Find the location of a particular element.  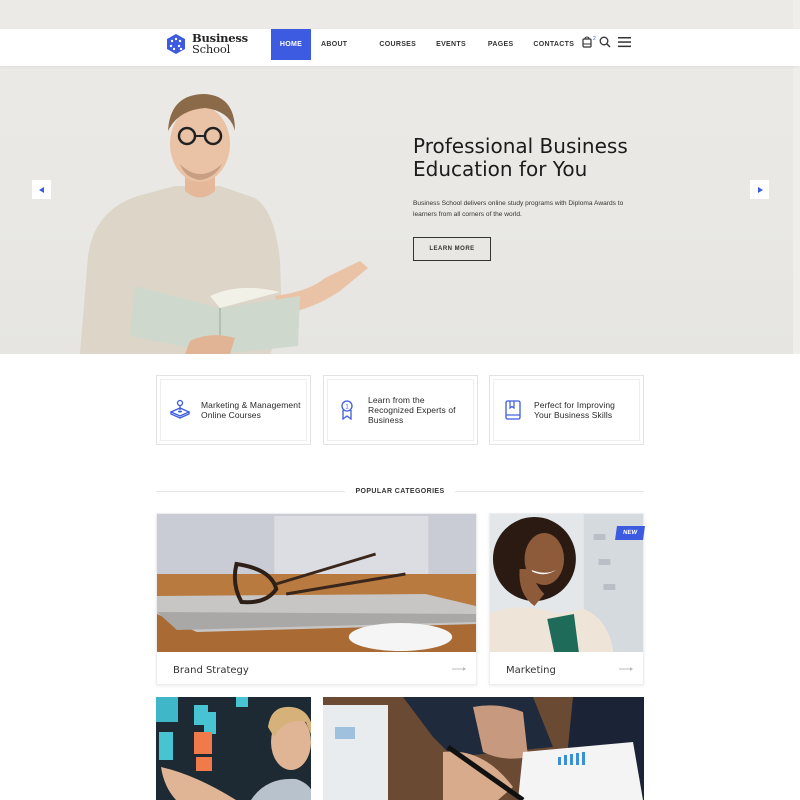

nav-item-about: ABOUT is located at coordinates (335, 44).